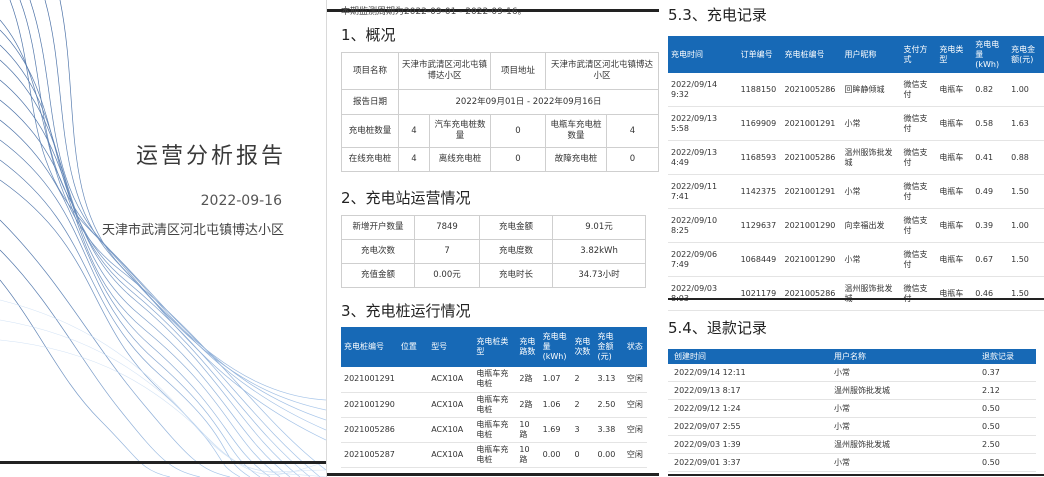  What do you see at coordinates (990, 191) in the screenshot?
I see `table-cell: 0.49` at bounding box center [990, 191].